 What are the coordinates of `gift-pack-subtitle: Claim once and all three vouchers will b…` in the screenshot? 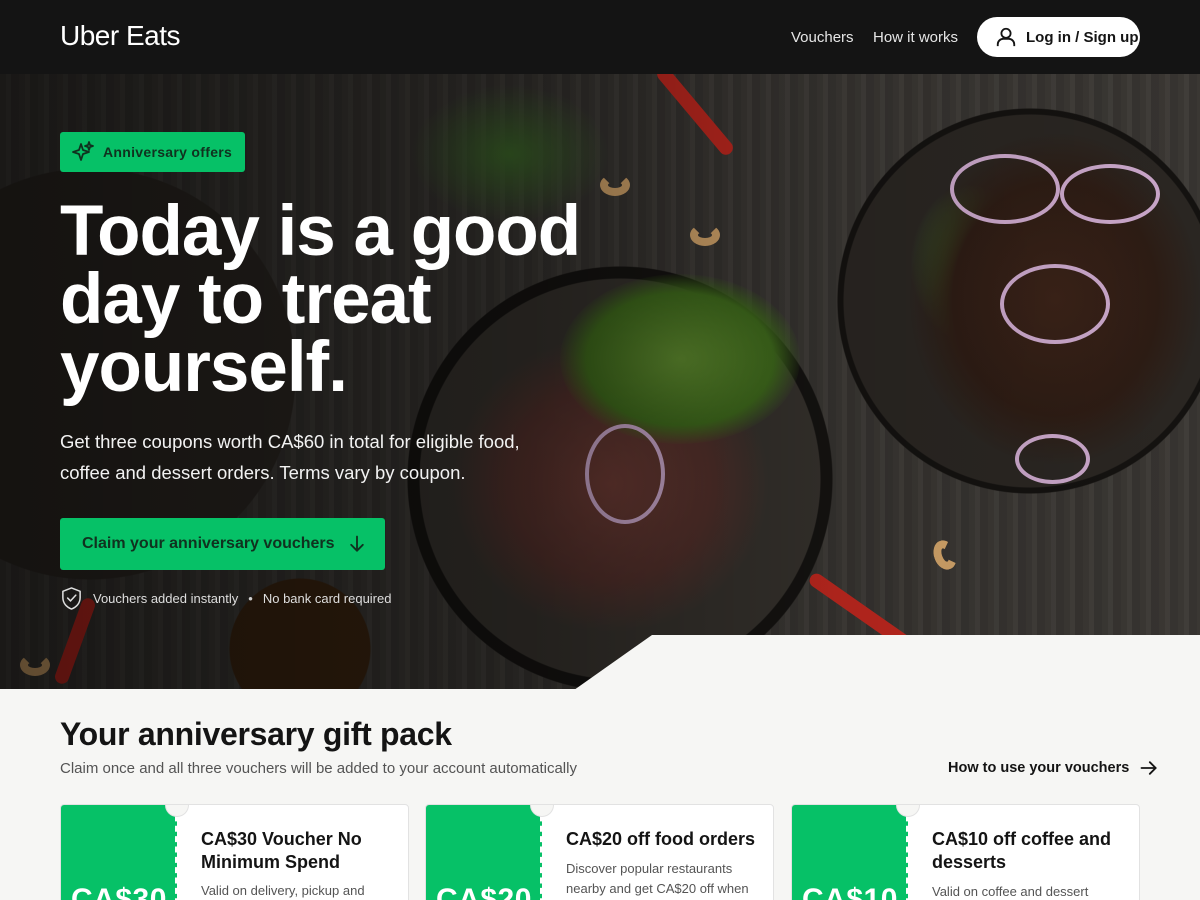 It's located at (318, 768).